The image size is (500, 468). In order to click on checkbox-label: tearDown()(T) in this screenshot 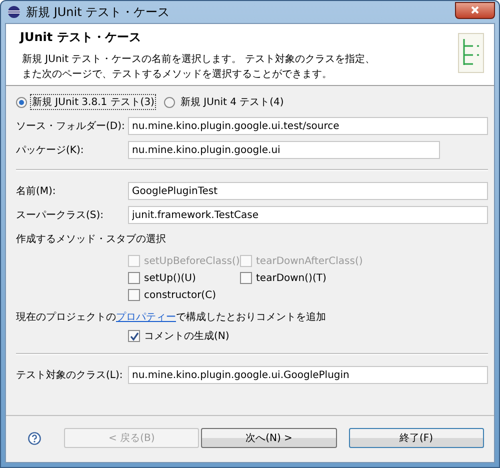, I will do `click(291, 278)`.